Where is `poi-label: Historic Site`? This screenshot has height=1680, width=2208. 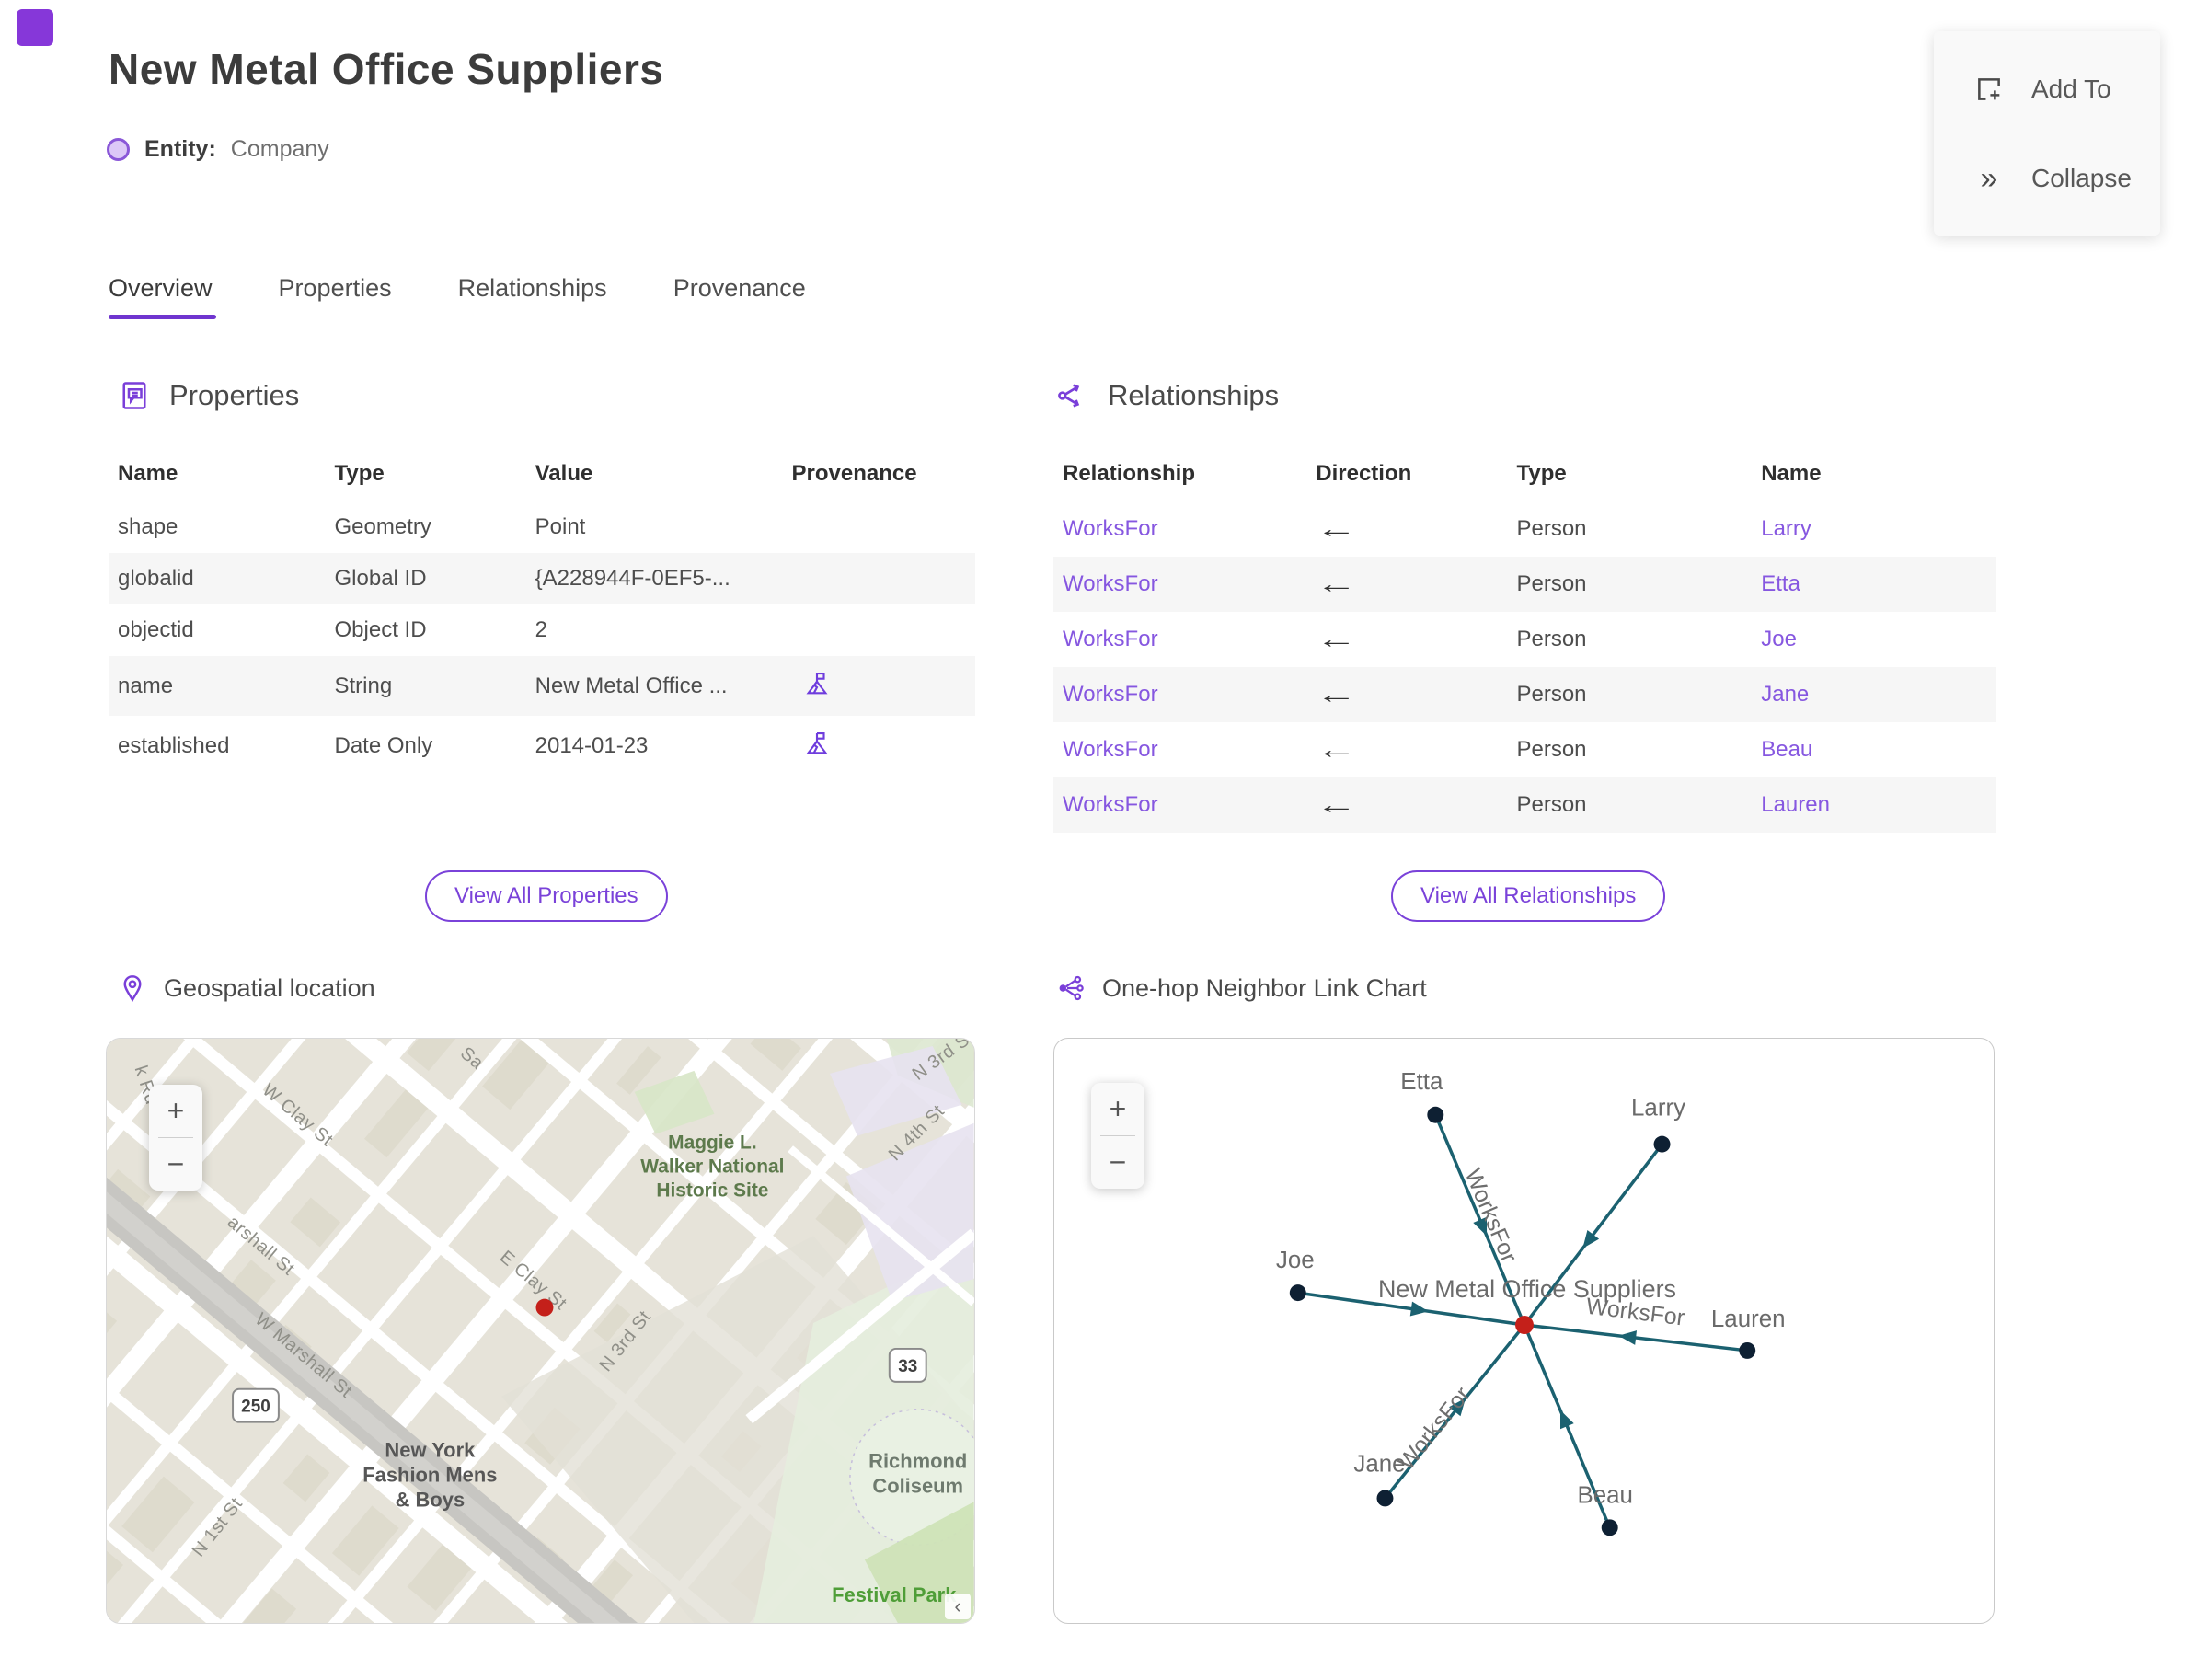
poi-label: Historic Site is located at coordinates (712, 1190).